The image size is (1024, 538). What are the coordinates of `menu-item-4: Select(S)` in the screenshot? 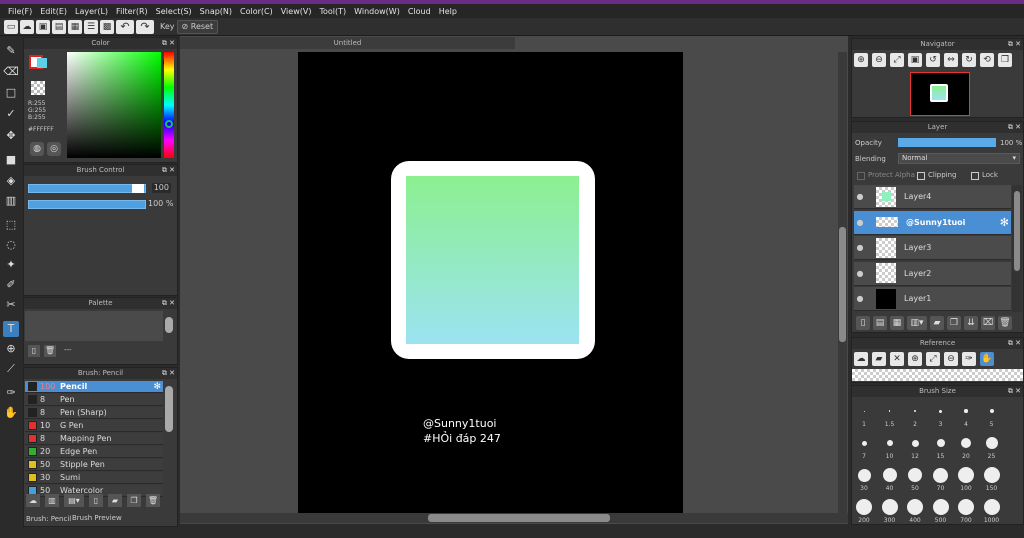 It's located at (174, 11).